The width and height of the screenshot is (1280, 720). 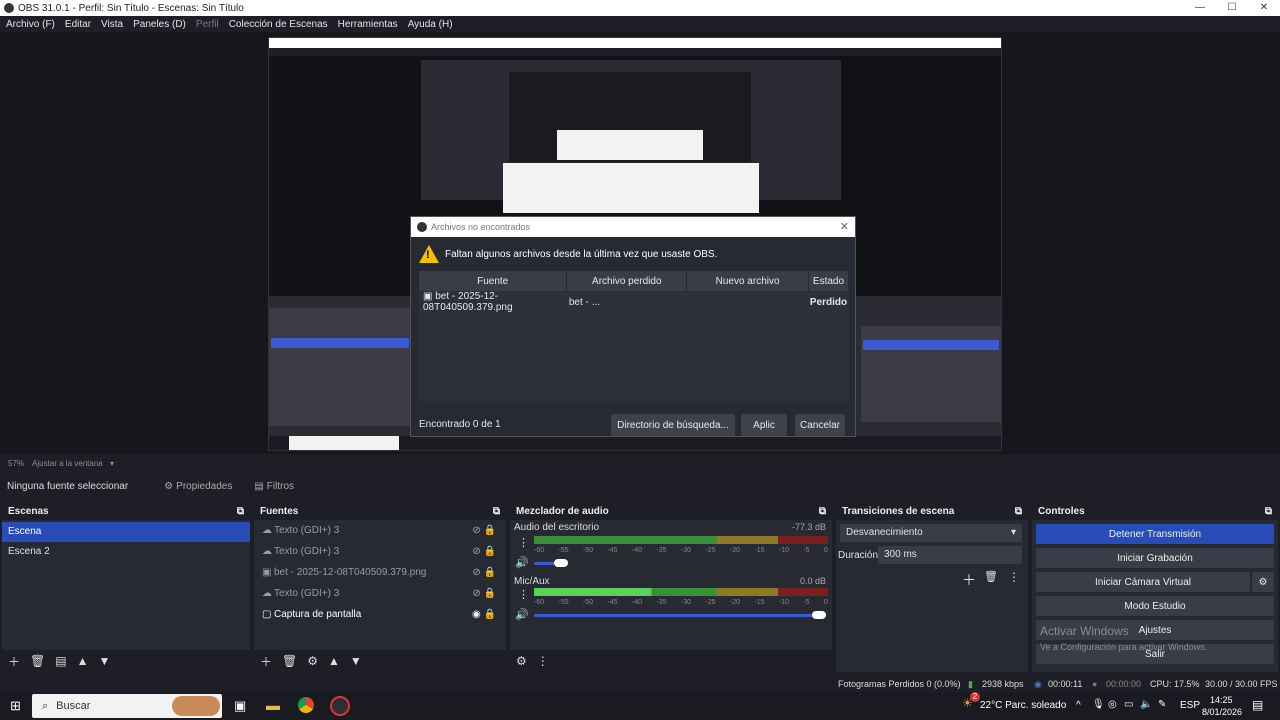 I want to click on maximize-button: ☐, so click(x=1232, y=8).